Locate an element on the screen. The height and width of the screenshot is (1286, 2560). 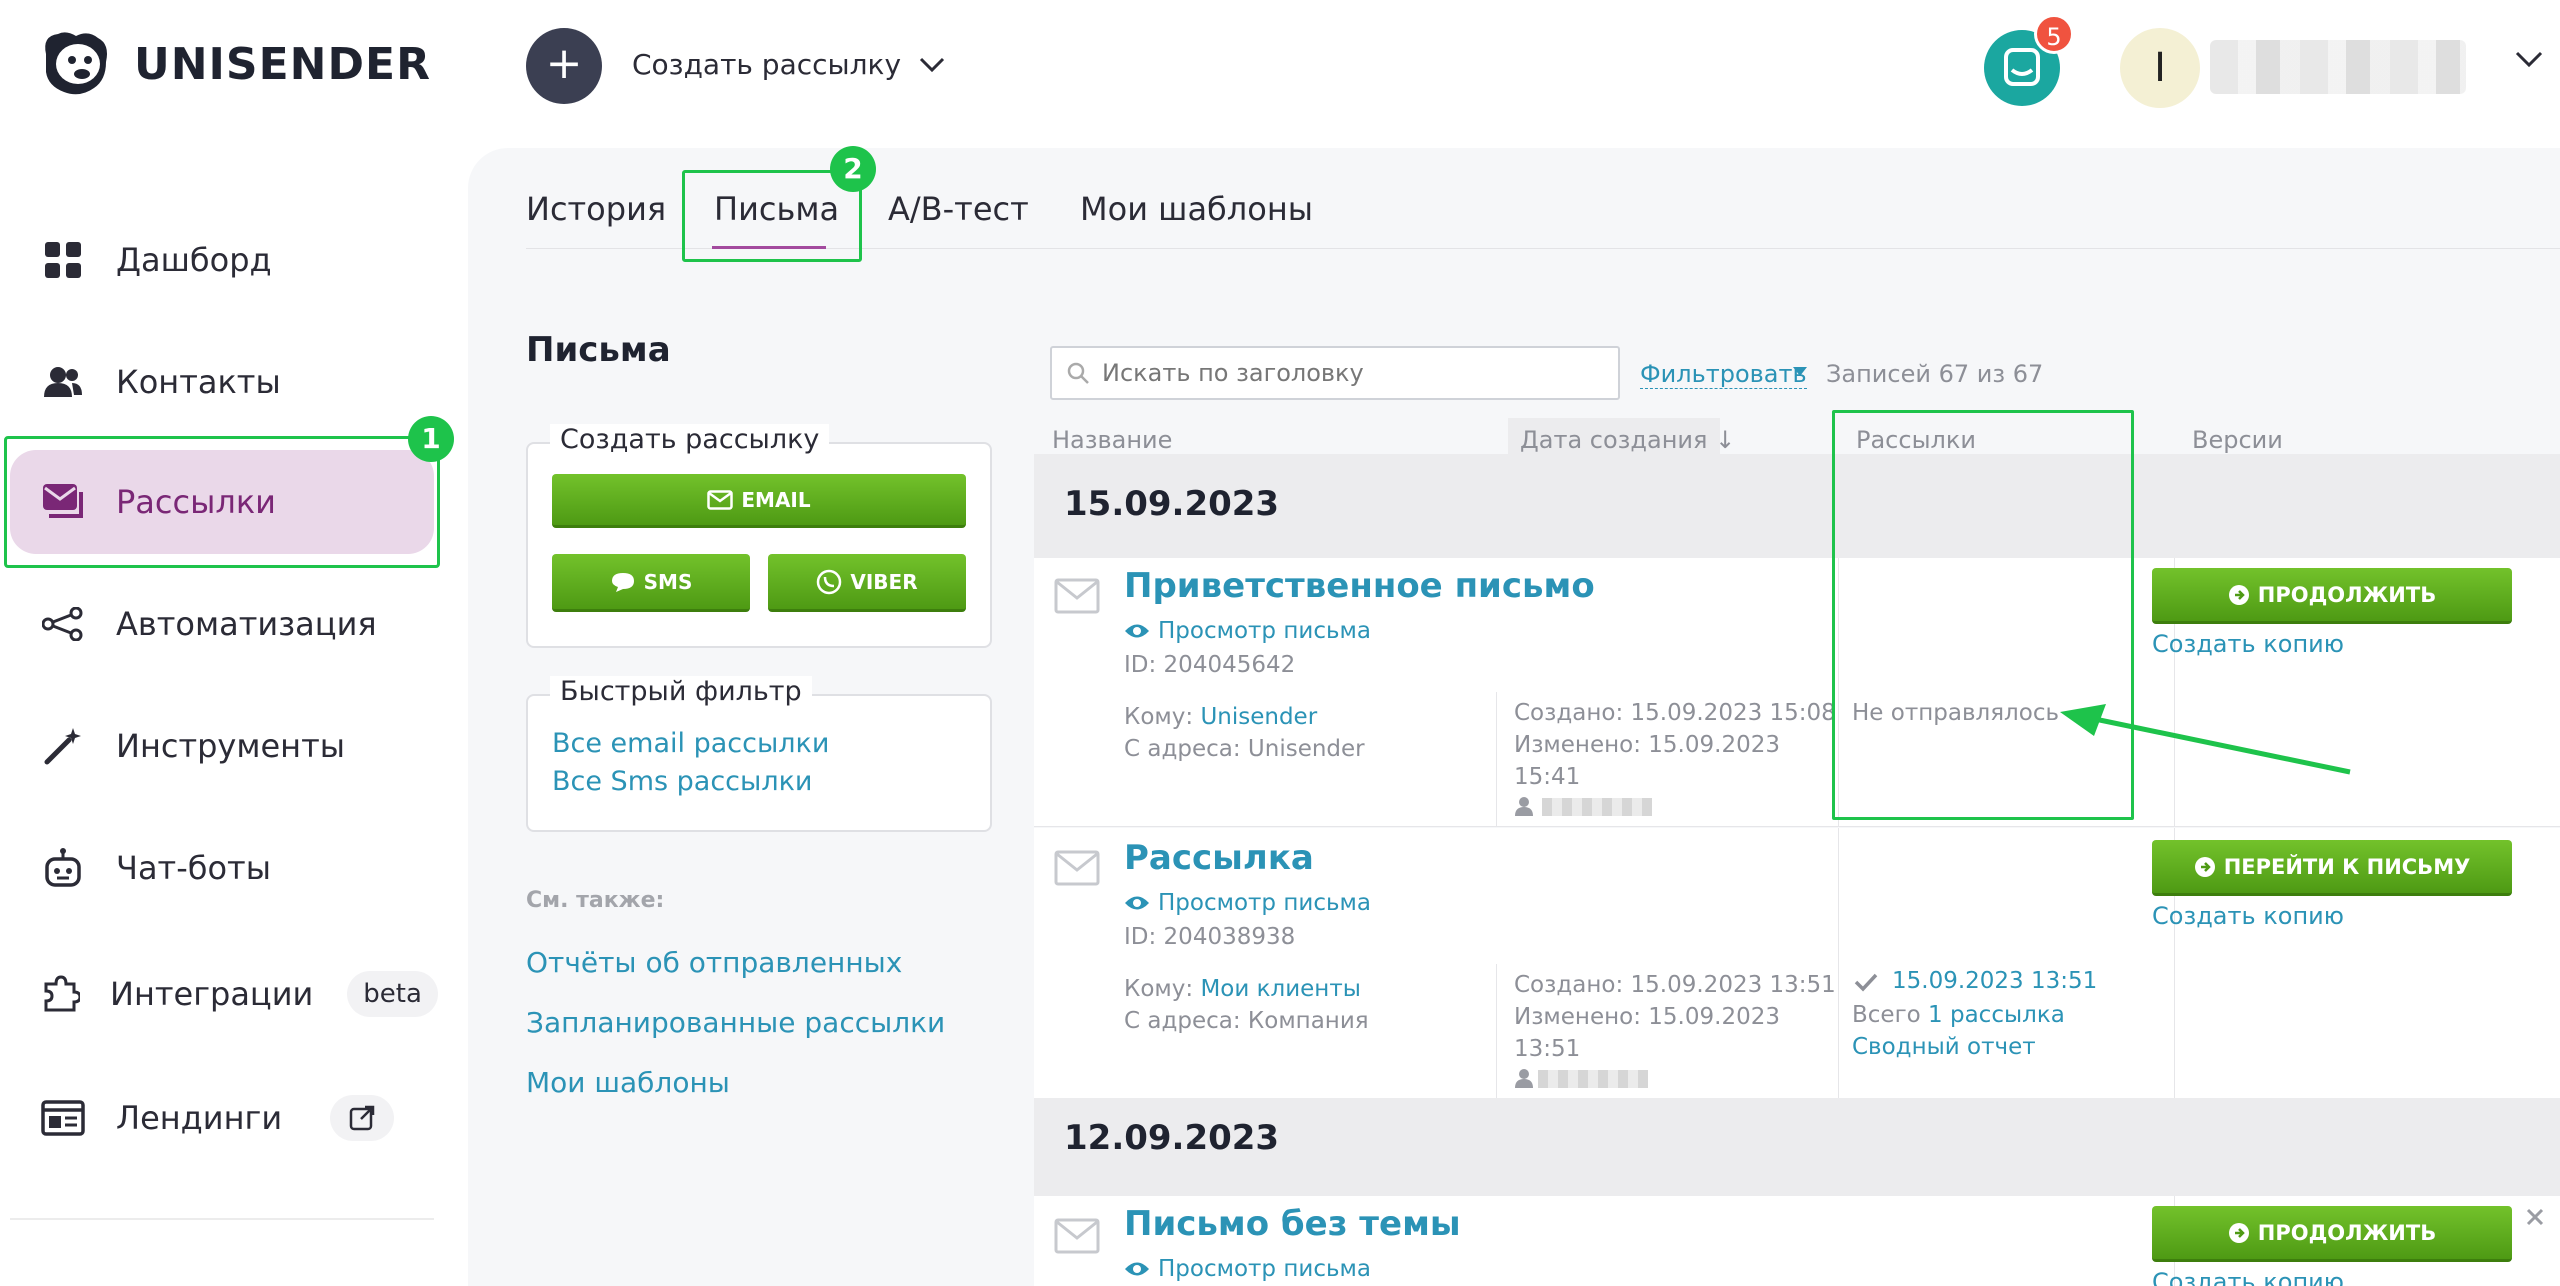
letter-title-link: Приветственное письмо is located at coordinates (1359, 586).